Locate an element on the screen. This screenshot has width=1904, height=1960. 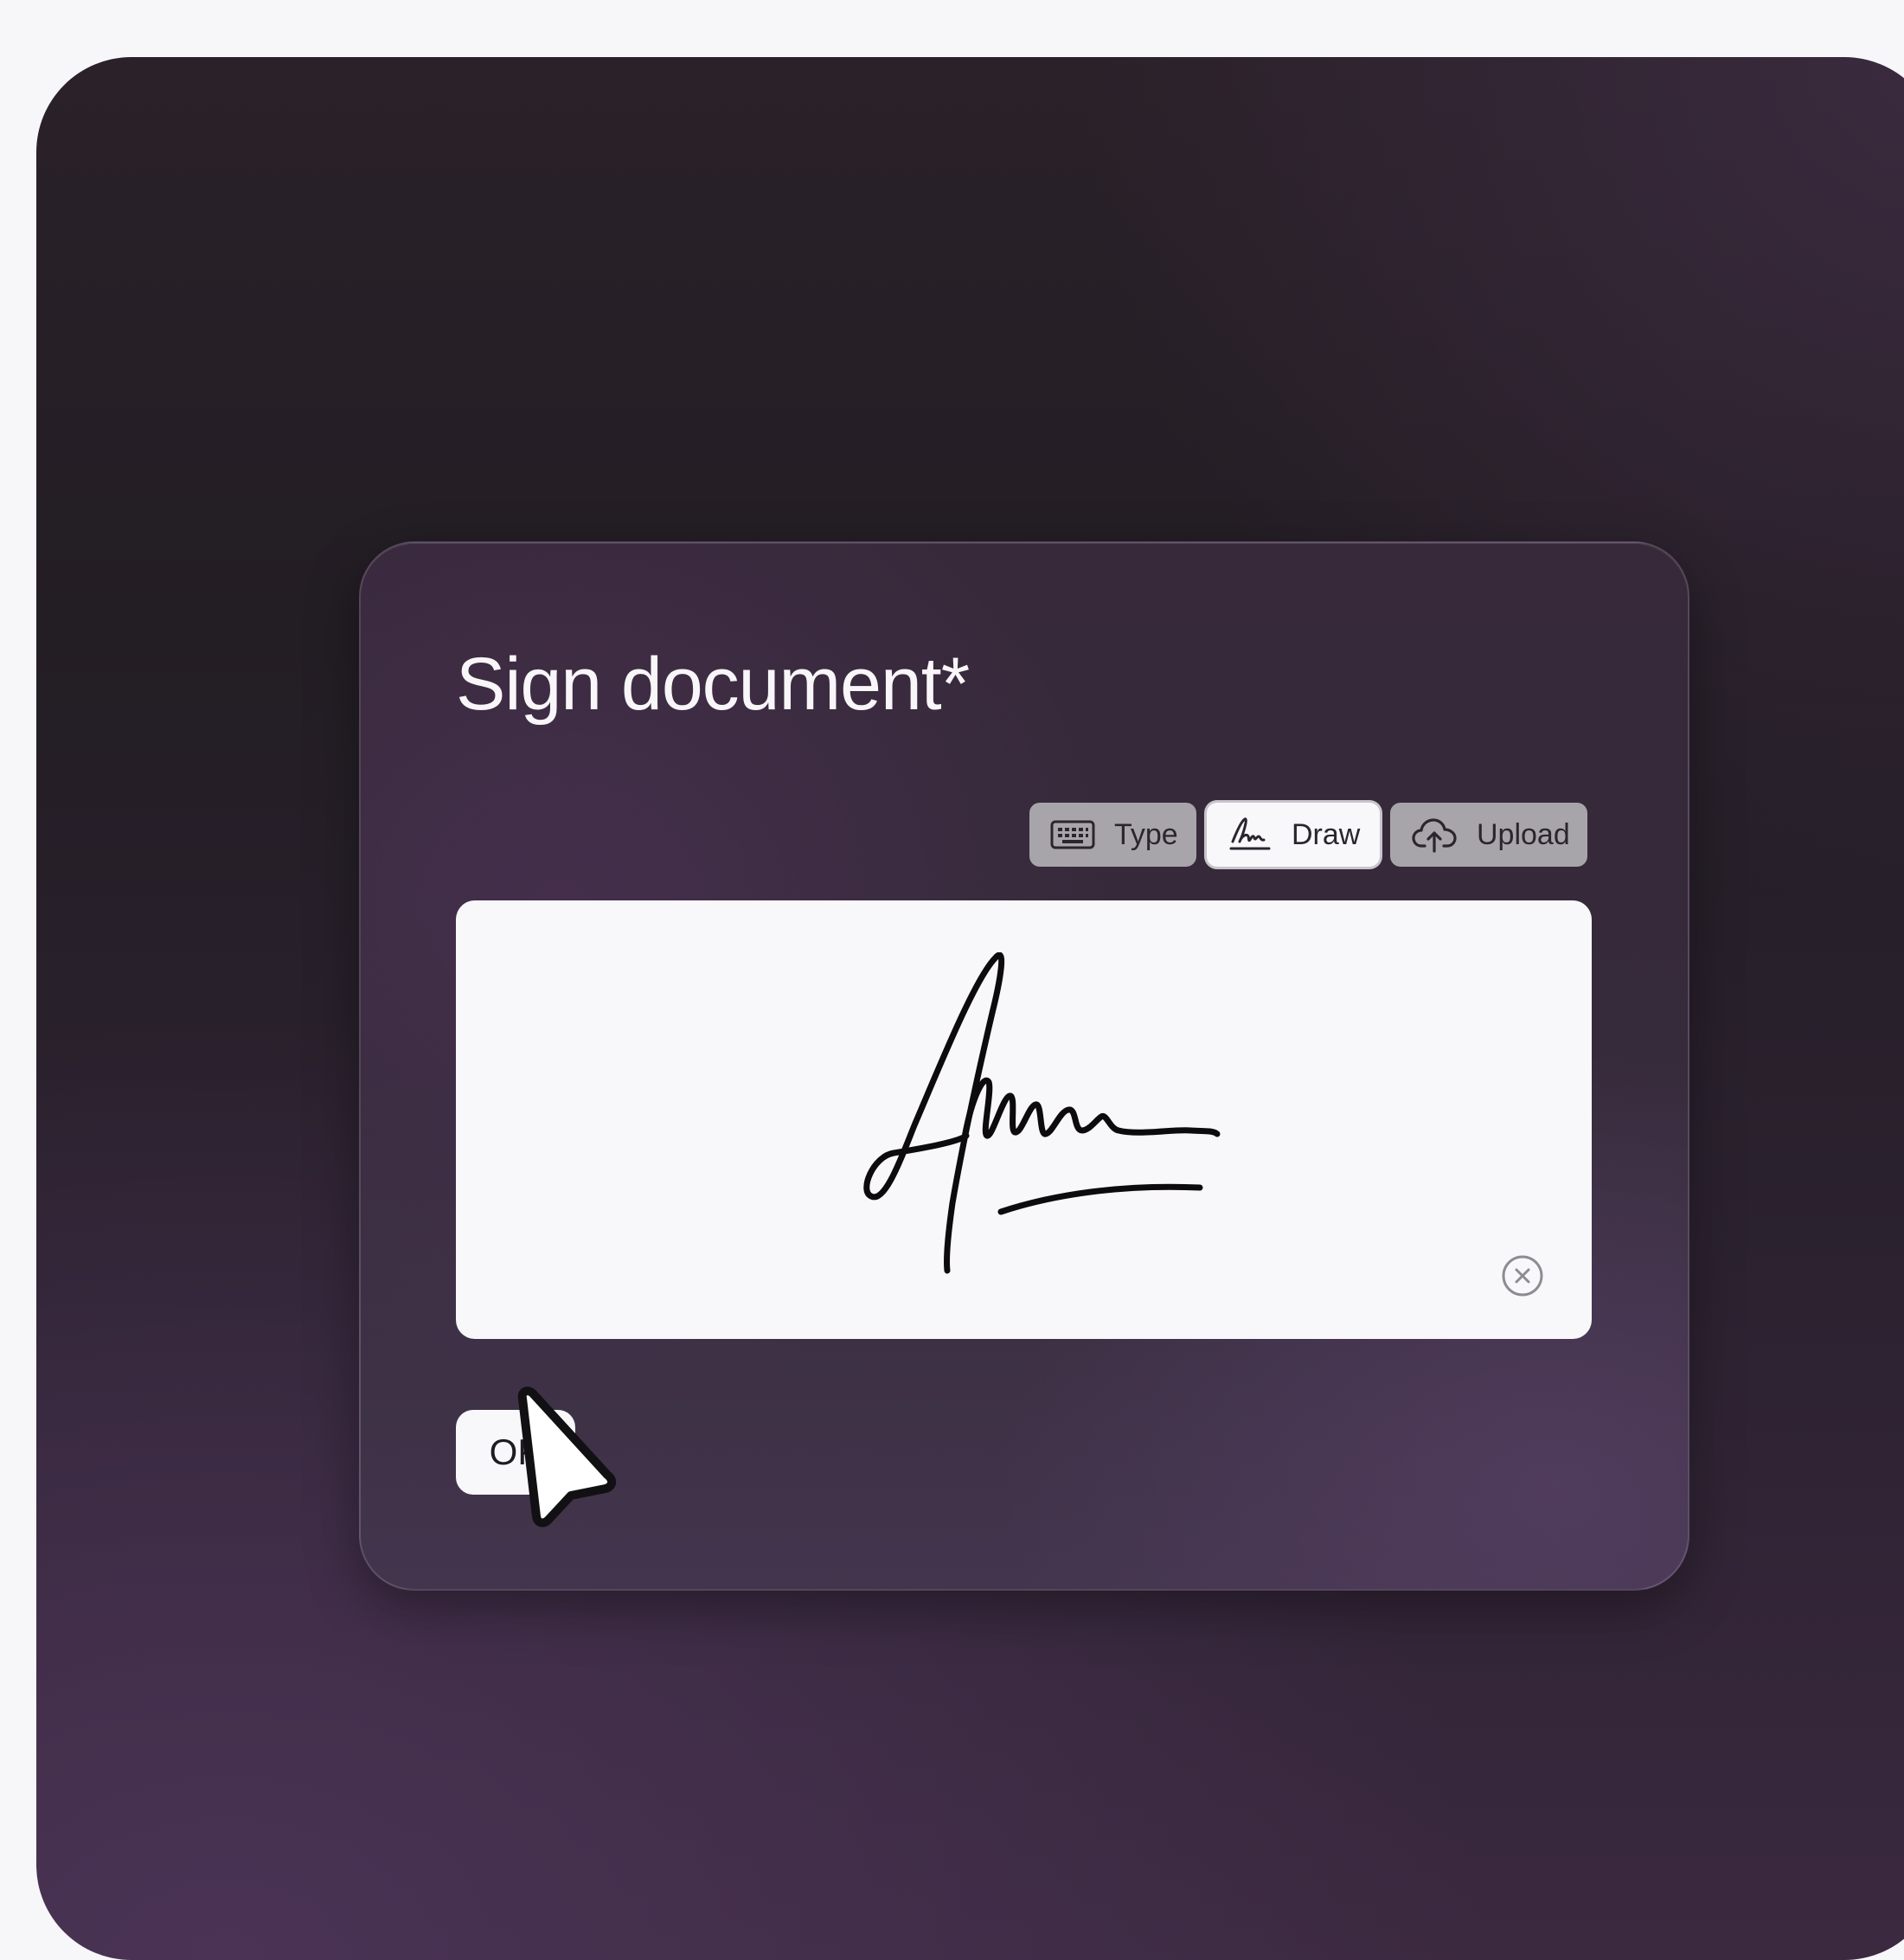
tab-draw-label: Draw is located at coordinates (1326, 834).